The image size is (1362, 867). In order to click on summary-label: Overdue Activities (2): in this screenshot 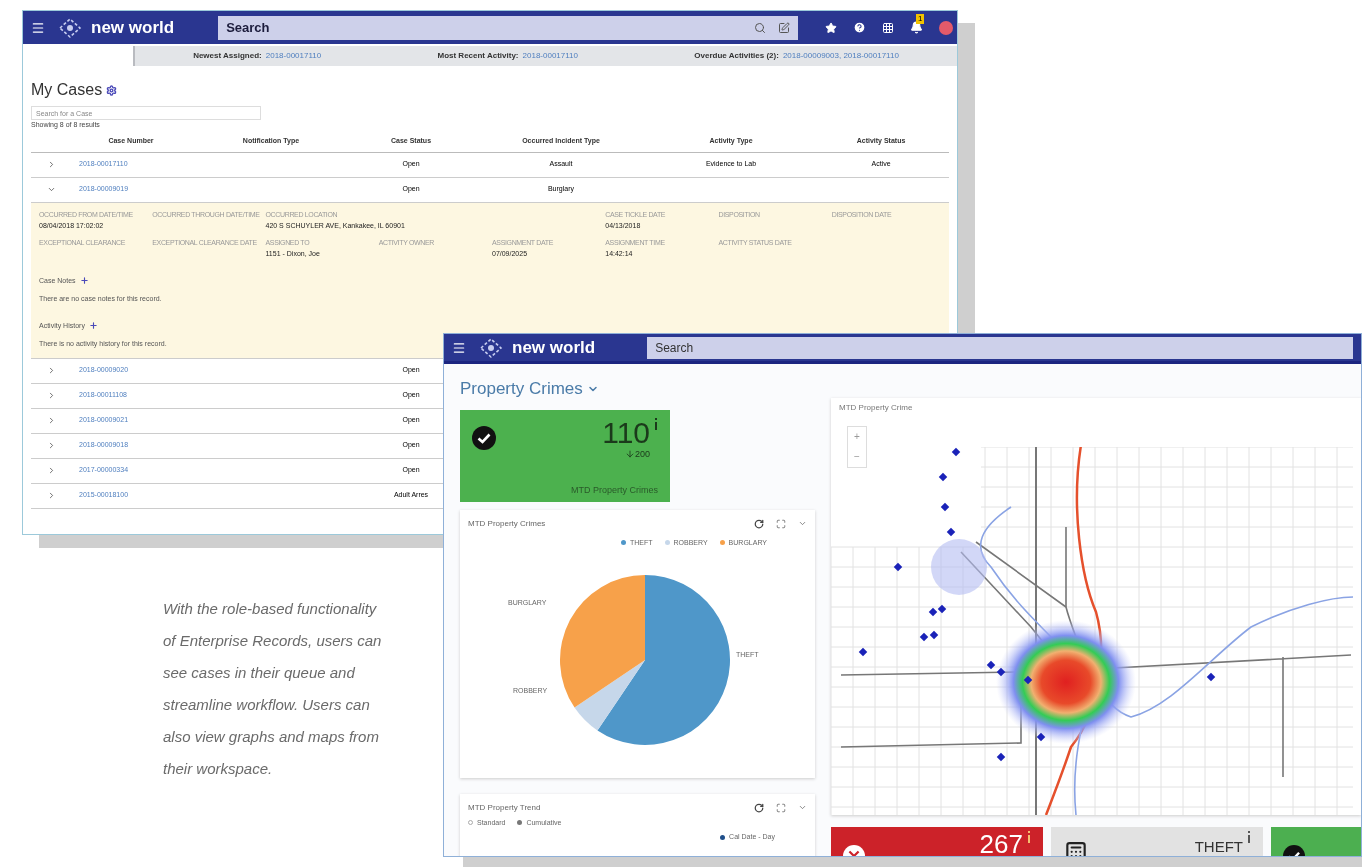, I will do `click(736, 56)`.